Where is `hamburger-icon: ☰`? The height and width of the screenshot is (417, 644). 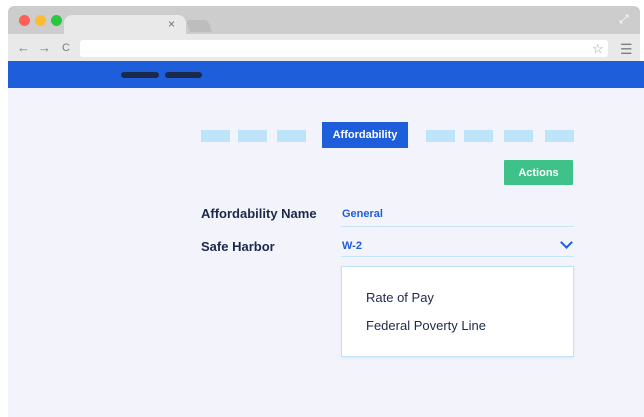 hamburger-icon: ☰ is located at coordinates (626, 49).